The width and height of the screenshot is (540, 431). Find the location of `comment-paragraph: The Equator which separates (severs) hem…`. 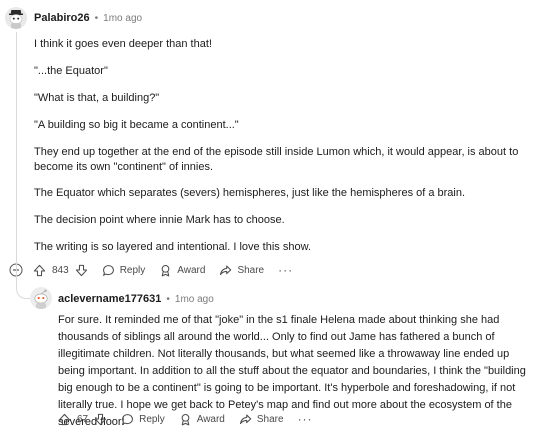

comment-paragraph: The Equator which separates (severs) hem… is located at coordinates (250, 193).